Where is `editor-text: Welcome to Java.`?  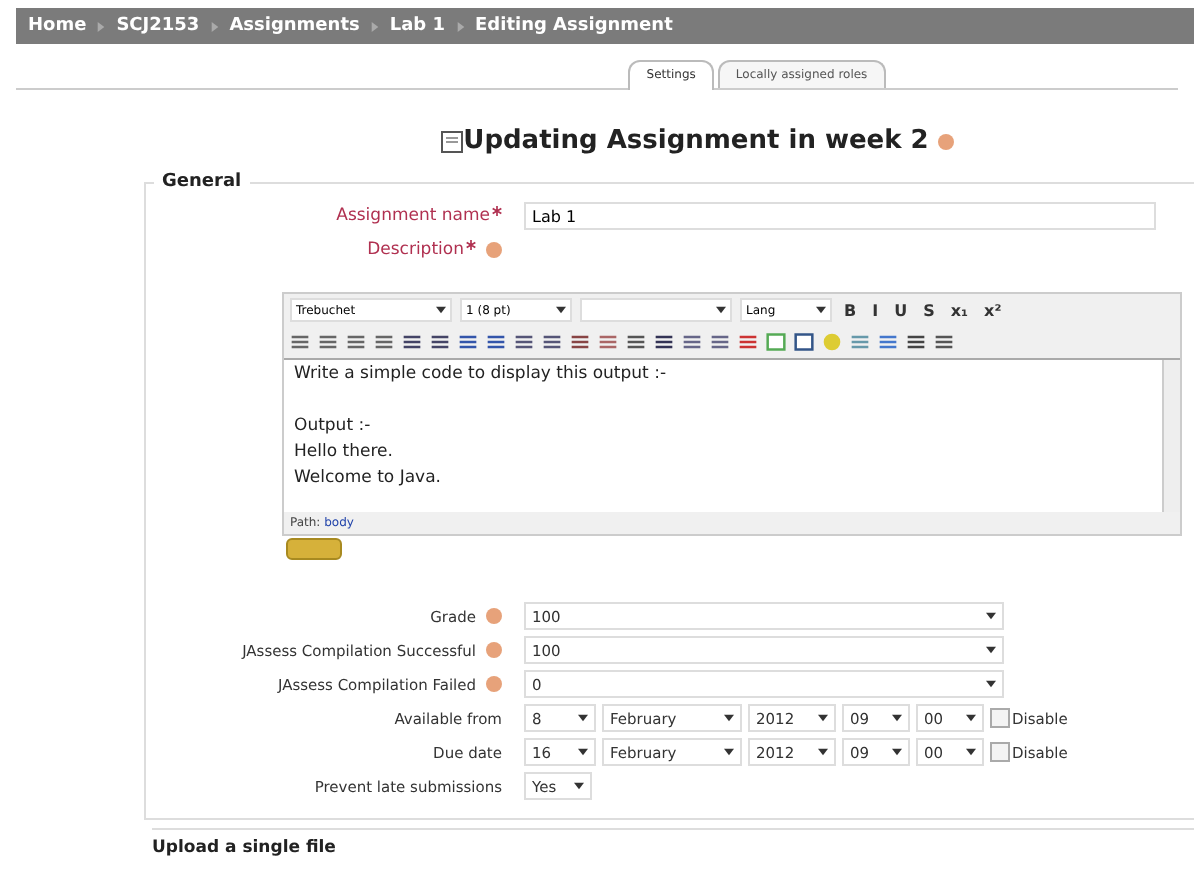
editor-text: Welcome to Java. is located at coordinates (367, 478).